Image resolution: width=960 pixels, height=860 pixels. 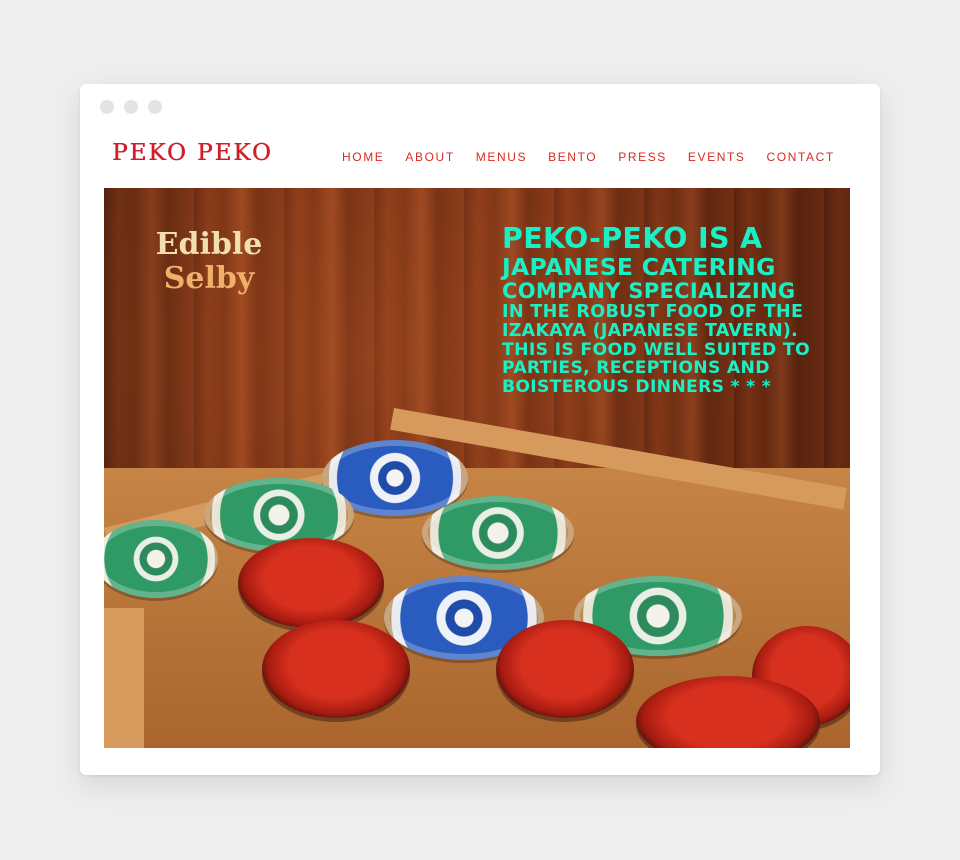 I want to click on badge-line-1: Edible, so click(x=209, y=244).